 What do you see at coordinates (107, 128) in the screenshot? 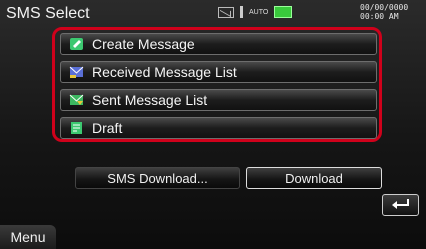
I see `draft-label: Draft` at bounding box center [107, 128].